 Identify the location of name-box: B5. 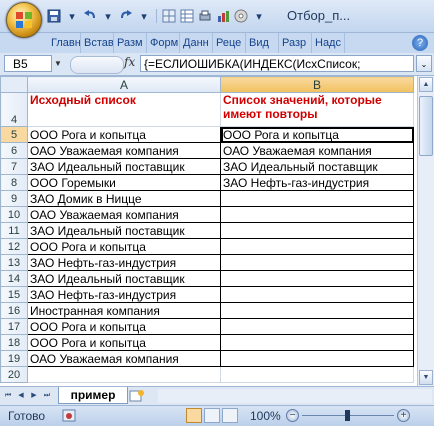
(28, 63).